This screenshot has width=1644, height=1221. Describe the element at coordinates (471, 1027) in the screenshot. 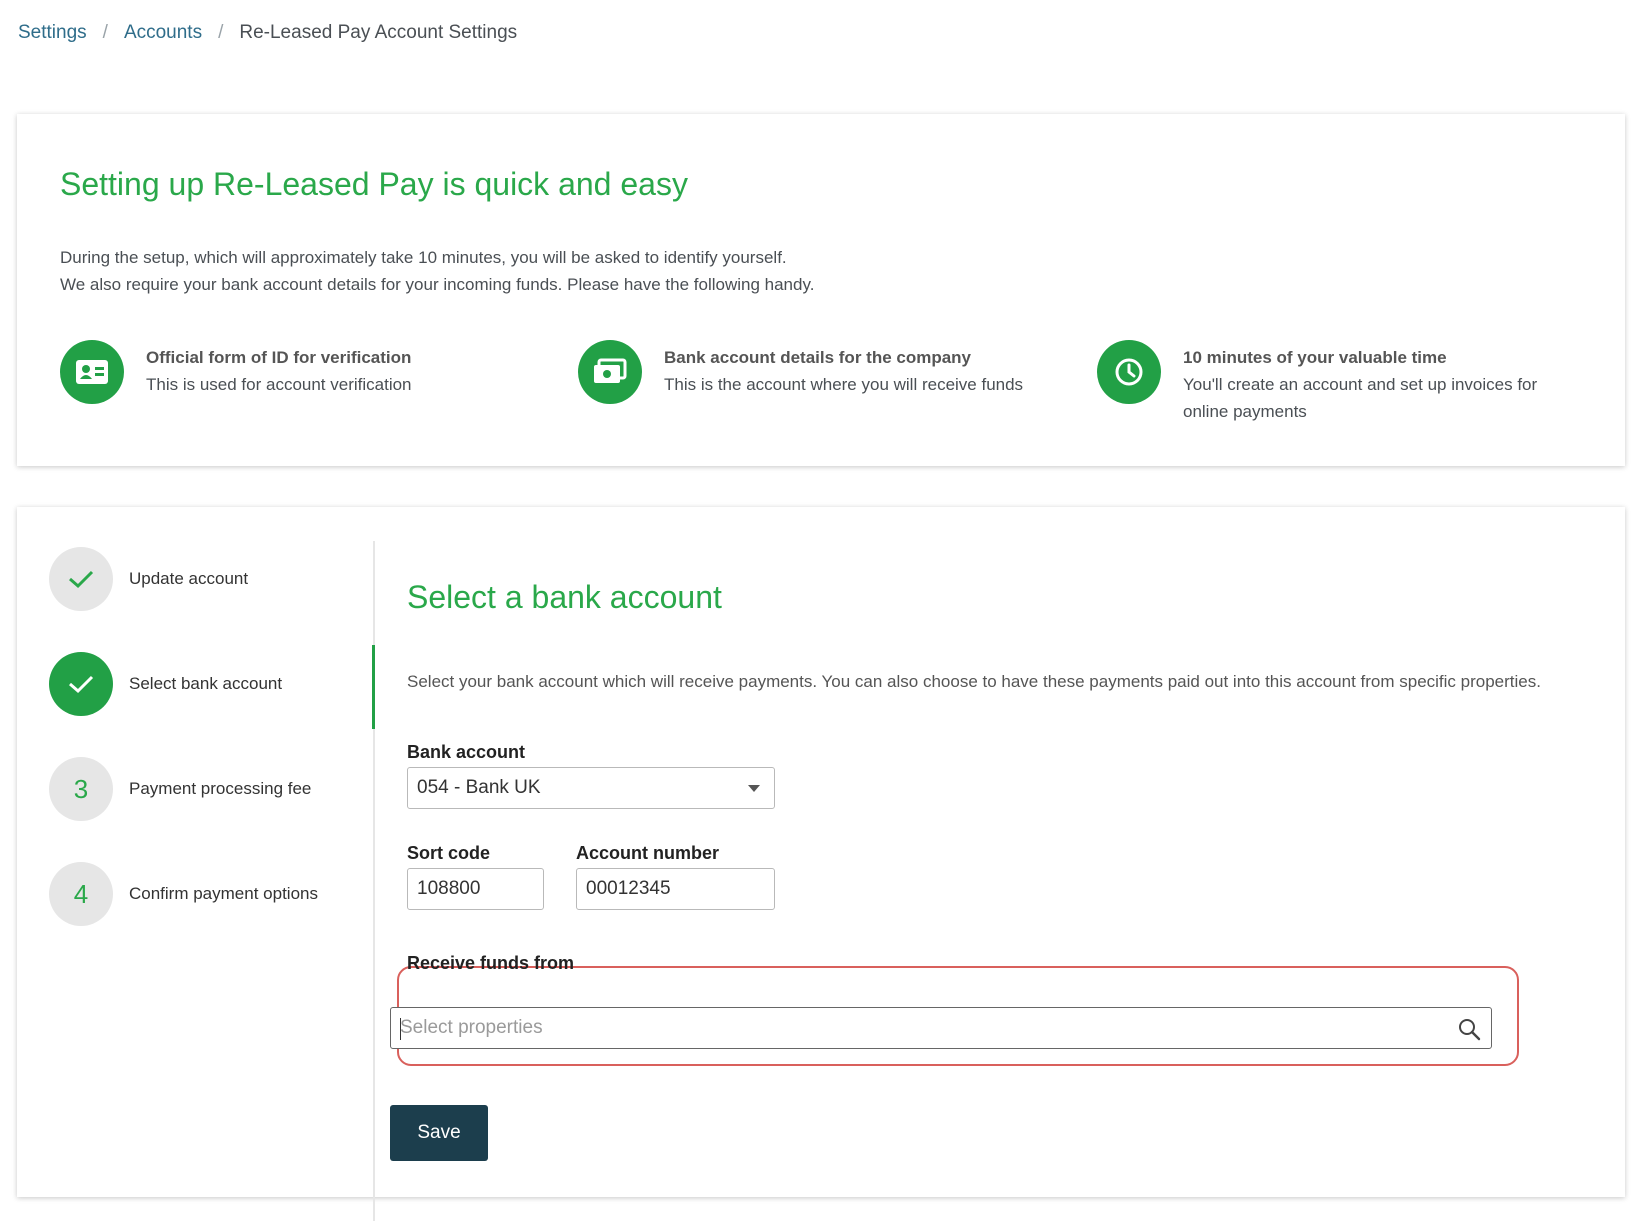

I see `receive-funds-placeholder: Select properties` at that location.